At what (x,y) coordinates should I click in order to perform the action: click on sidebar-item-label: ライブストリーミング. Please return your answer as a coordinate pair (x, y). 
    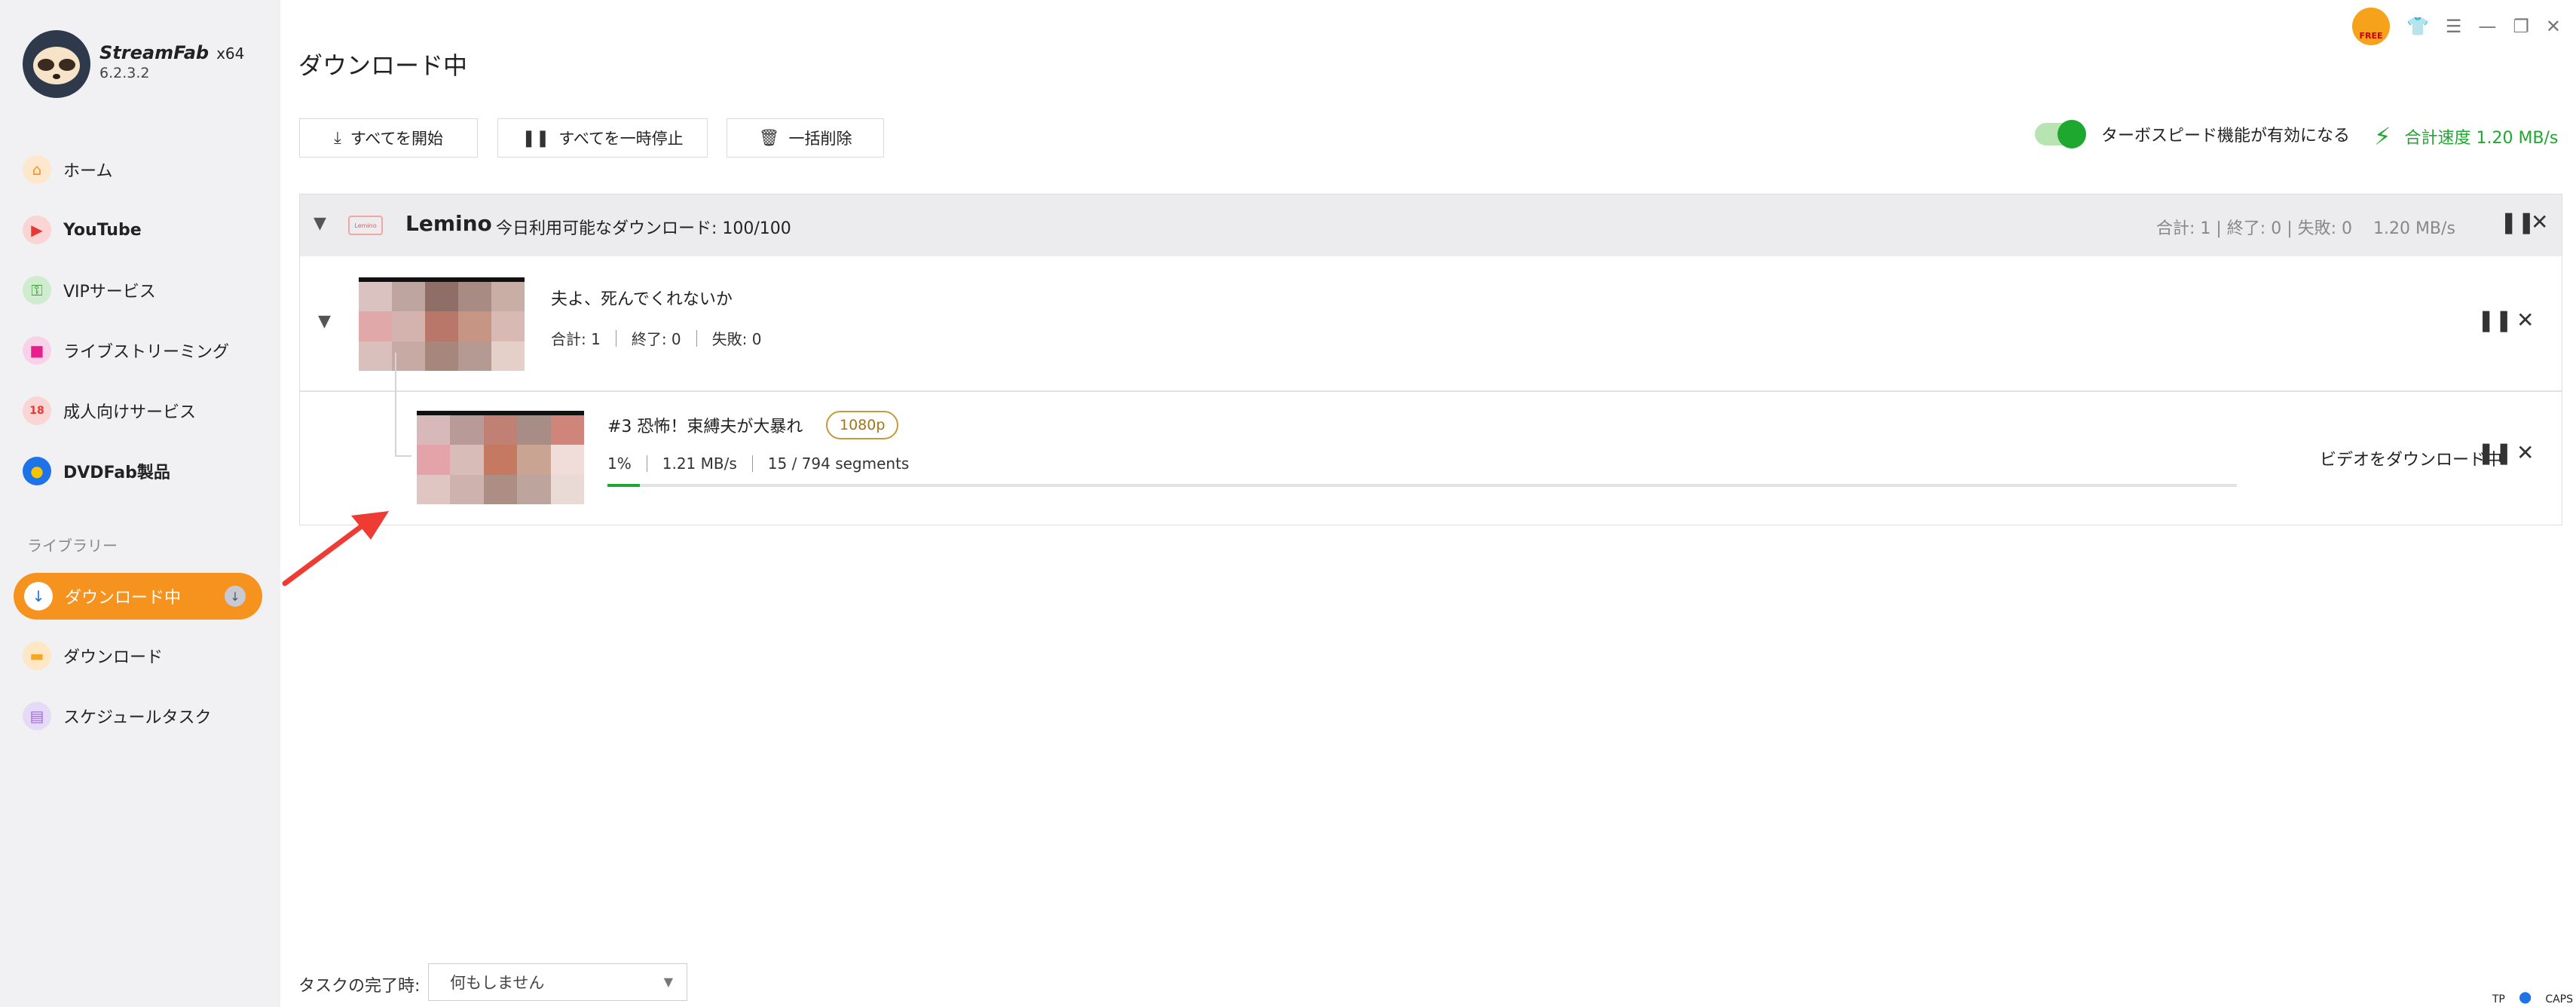
    Looking at the image, I should click on (146, 352).